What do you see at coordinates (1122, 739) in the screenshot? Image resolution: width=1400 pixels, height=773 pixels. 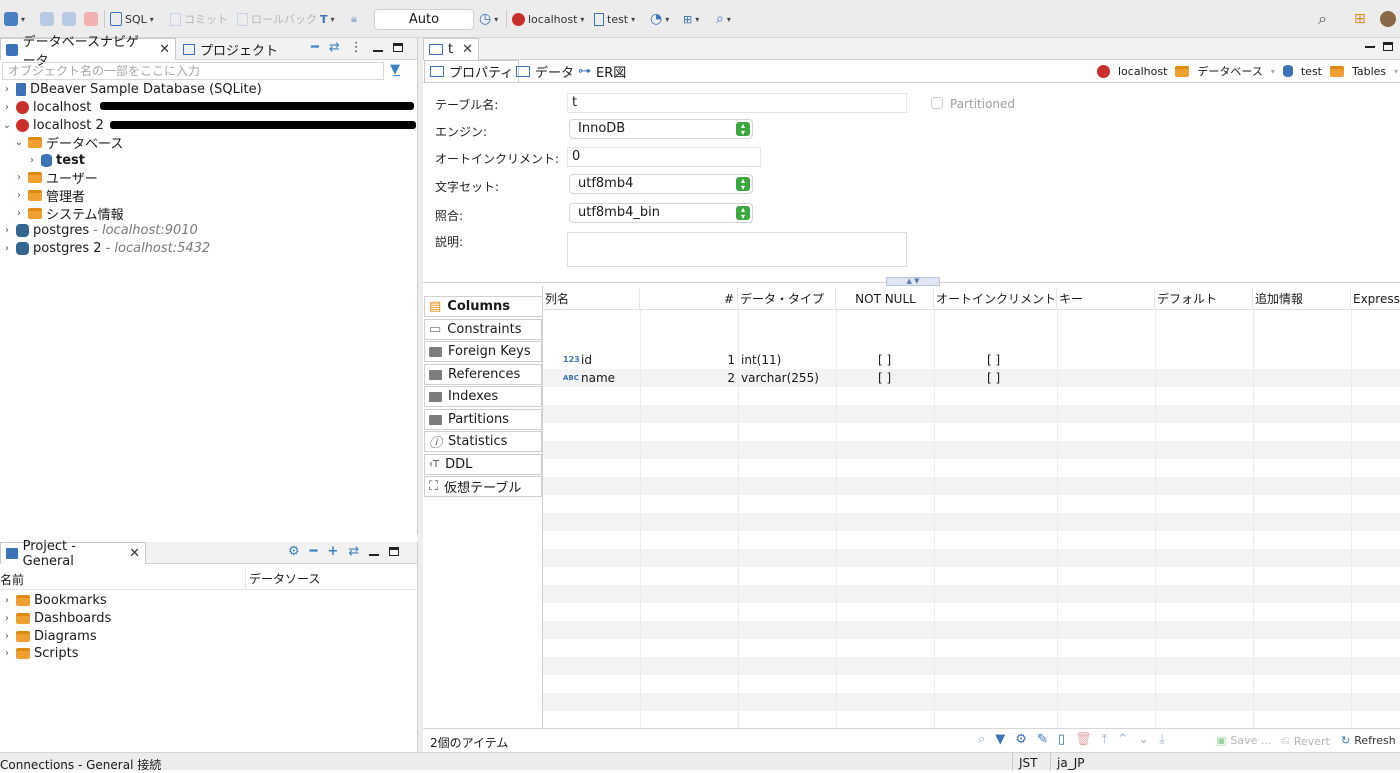 I see `move-up-icon: ⌃` at bounding box center [1122, 739].